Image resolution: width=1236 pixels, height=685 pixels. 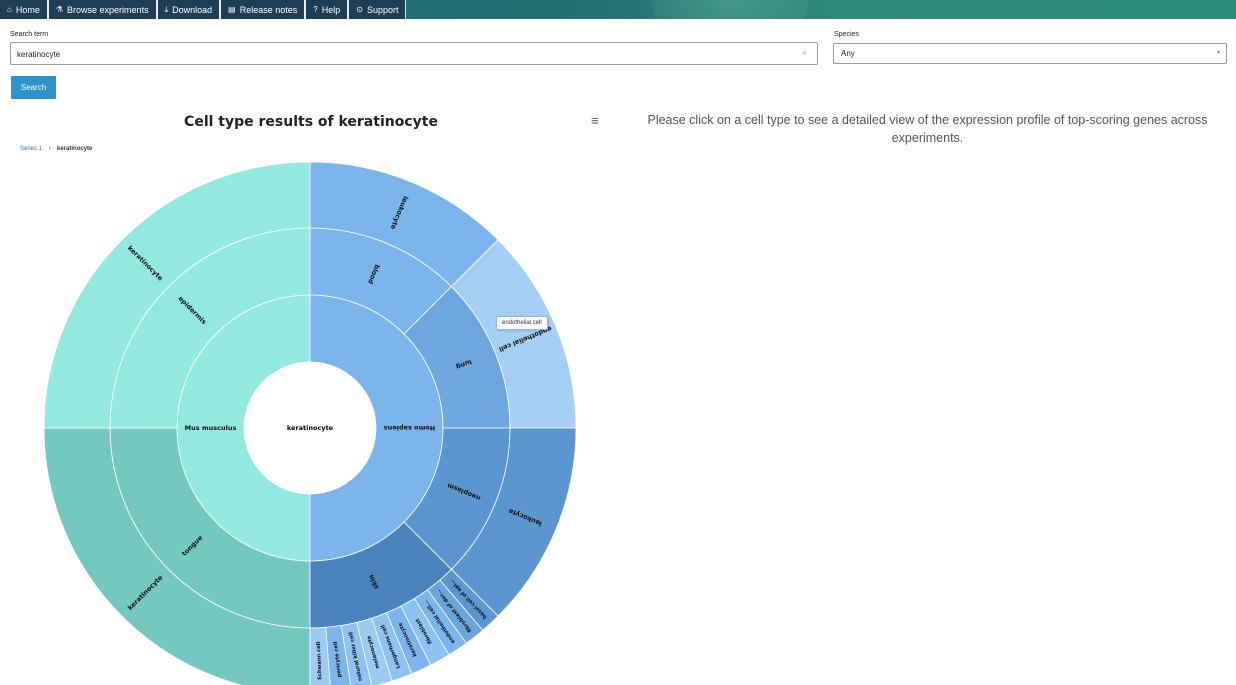 What do you see at coordinates (331, 9) in the screenshot?
I see `nav-help-label: Help` at bounding box center [331, 9].